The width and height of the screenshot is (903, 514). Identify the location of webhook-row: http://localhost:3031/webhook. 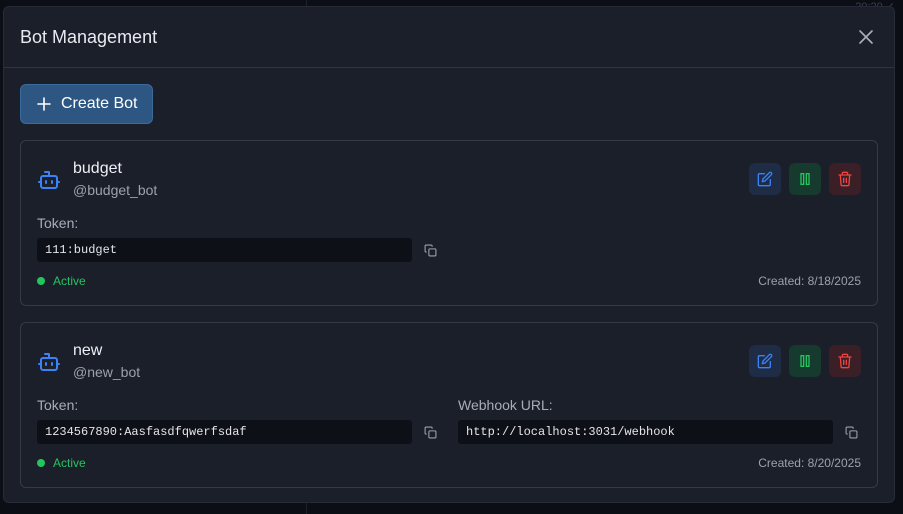
(658, 432).